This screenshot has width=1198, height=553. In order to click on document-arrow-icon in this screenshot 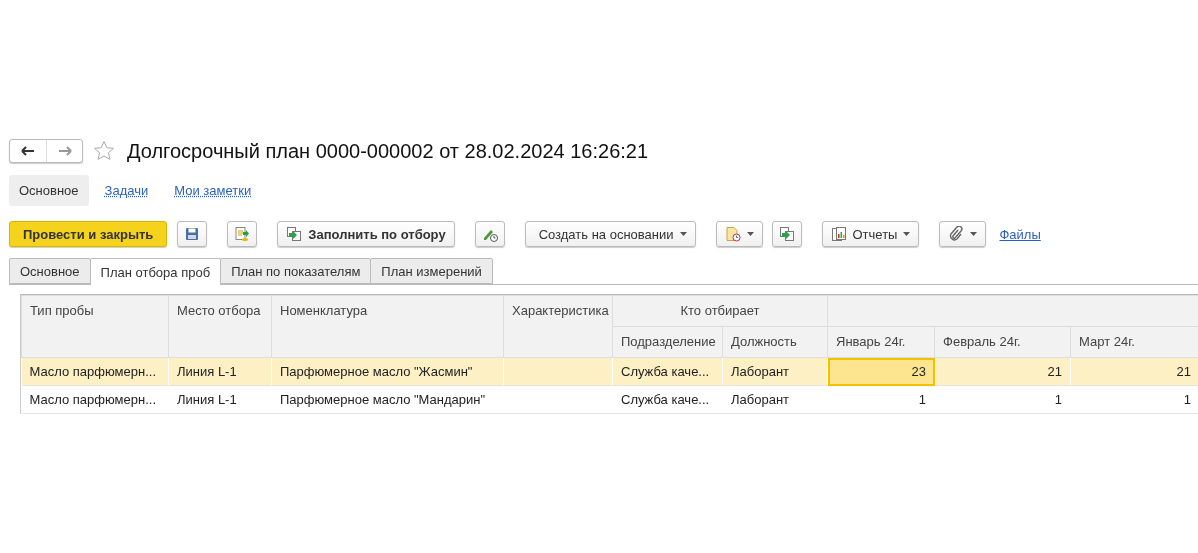, I will do `click(242, 234)`.